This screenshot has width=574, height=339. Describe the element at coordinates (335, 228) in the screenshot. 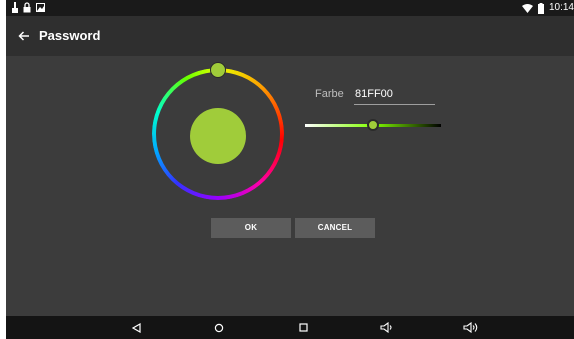

I see `cancel-button: CANCEL` at that location.